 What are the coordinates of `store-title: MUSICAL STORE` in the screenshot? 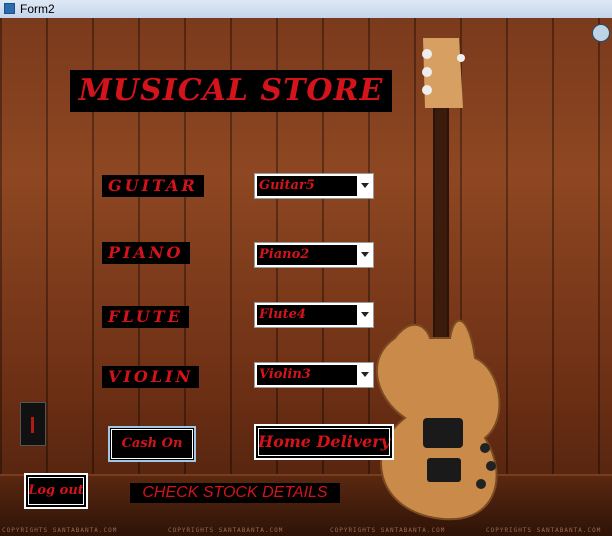 It's located at (231, 91).